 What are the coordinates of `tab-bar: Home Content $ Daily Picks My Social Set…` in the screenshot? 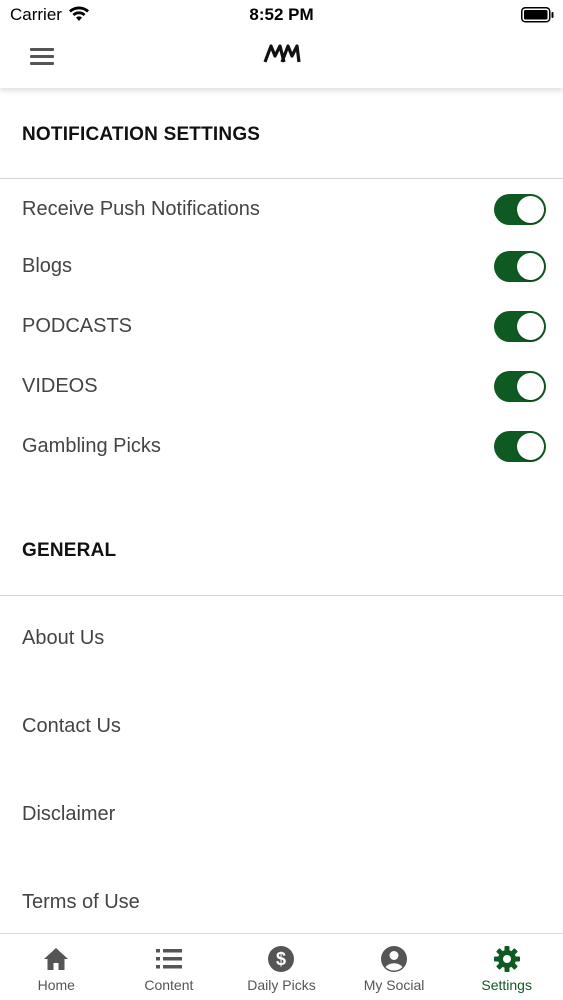 It's located at (281, 966).